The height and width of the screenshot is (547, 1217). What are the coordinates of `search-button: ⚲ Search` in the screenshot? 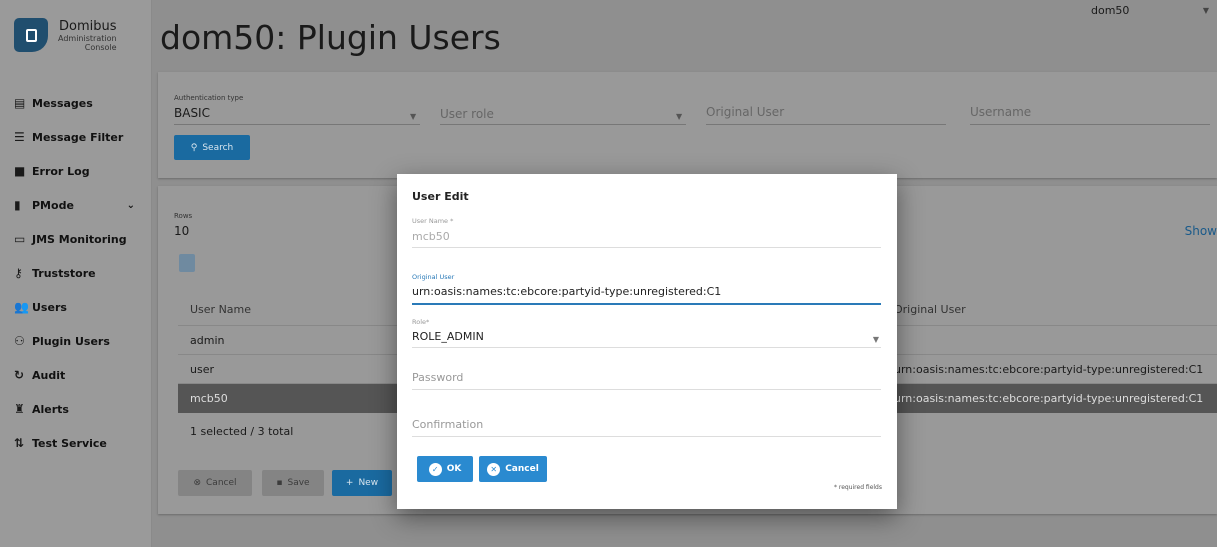 It's located at (212, 147).